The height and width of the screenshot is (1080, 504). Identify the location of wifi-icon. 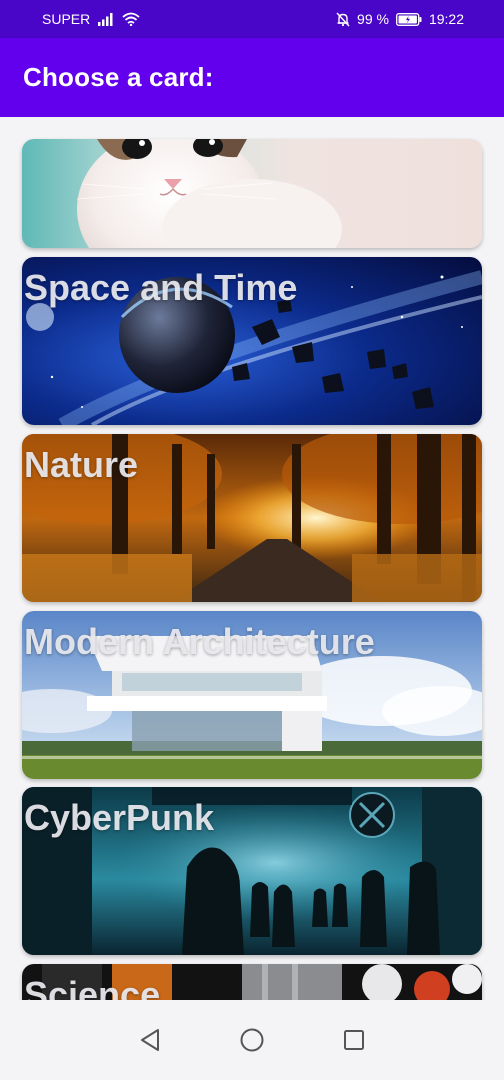
(131, 19).